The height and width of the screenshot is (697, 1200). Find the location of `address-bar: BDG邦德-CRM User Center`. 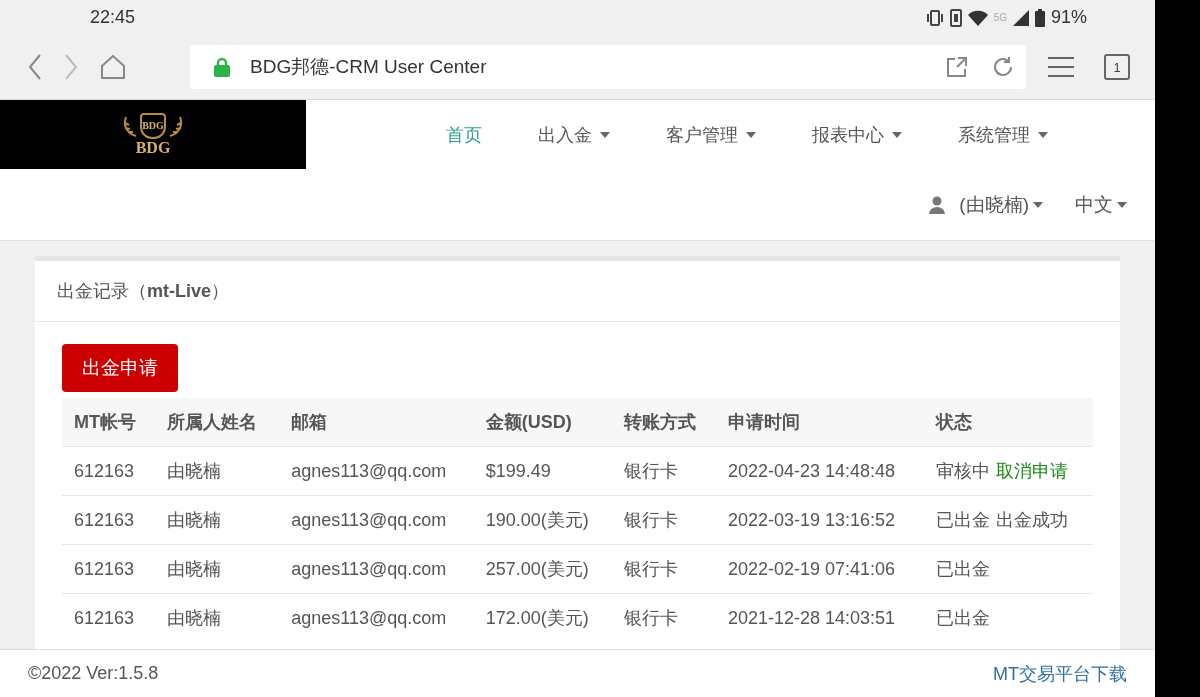

address-bar: BDG邦德-CRM User Center is located at coordinates (608, 67).